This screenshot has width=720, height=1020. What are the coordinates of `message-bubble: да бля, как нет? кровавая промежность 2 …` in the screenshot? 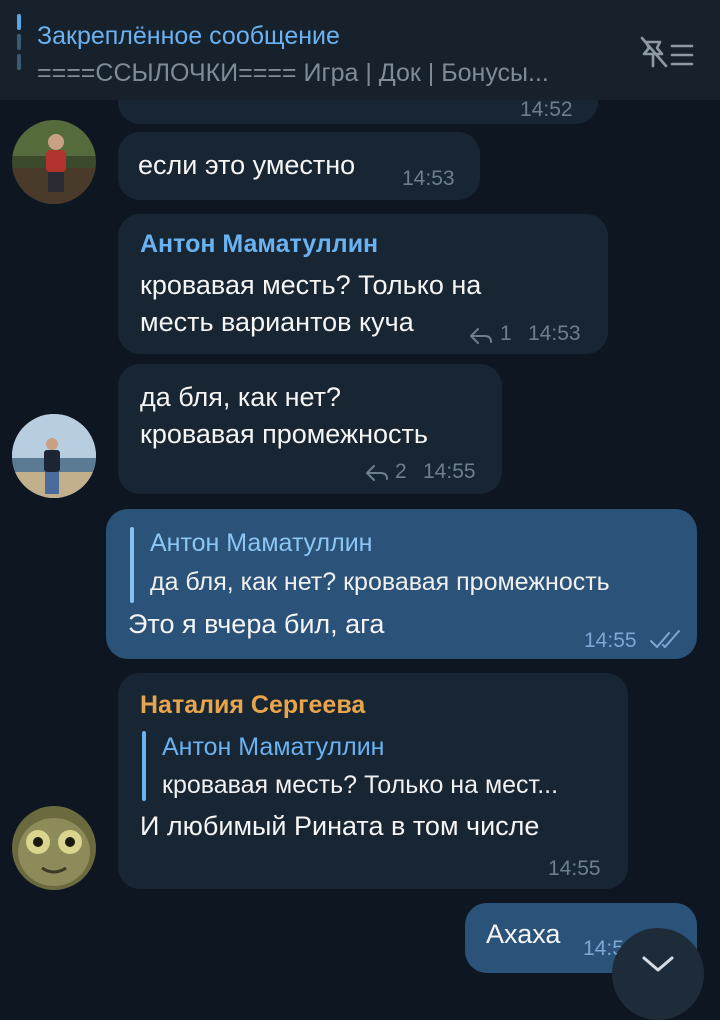 It's located at (310, 429).